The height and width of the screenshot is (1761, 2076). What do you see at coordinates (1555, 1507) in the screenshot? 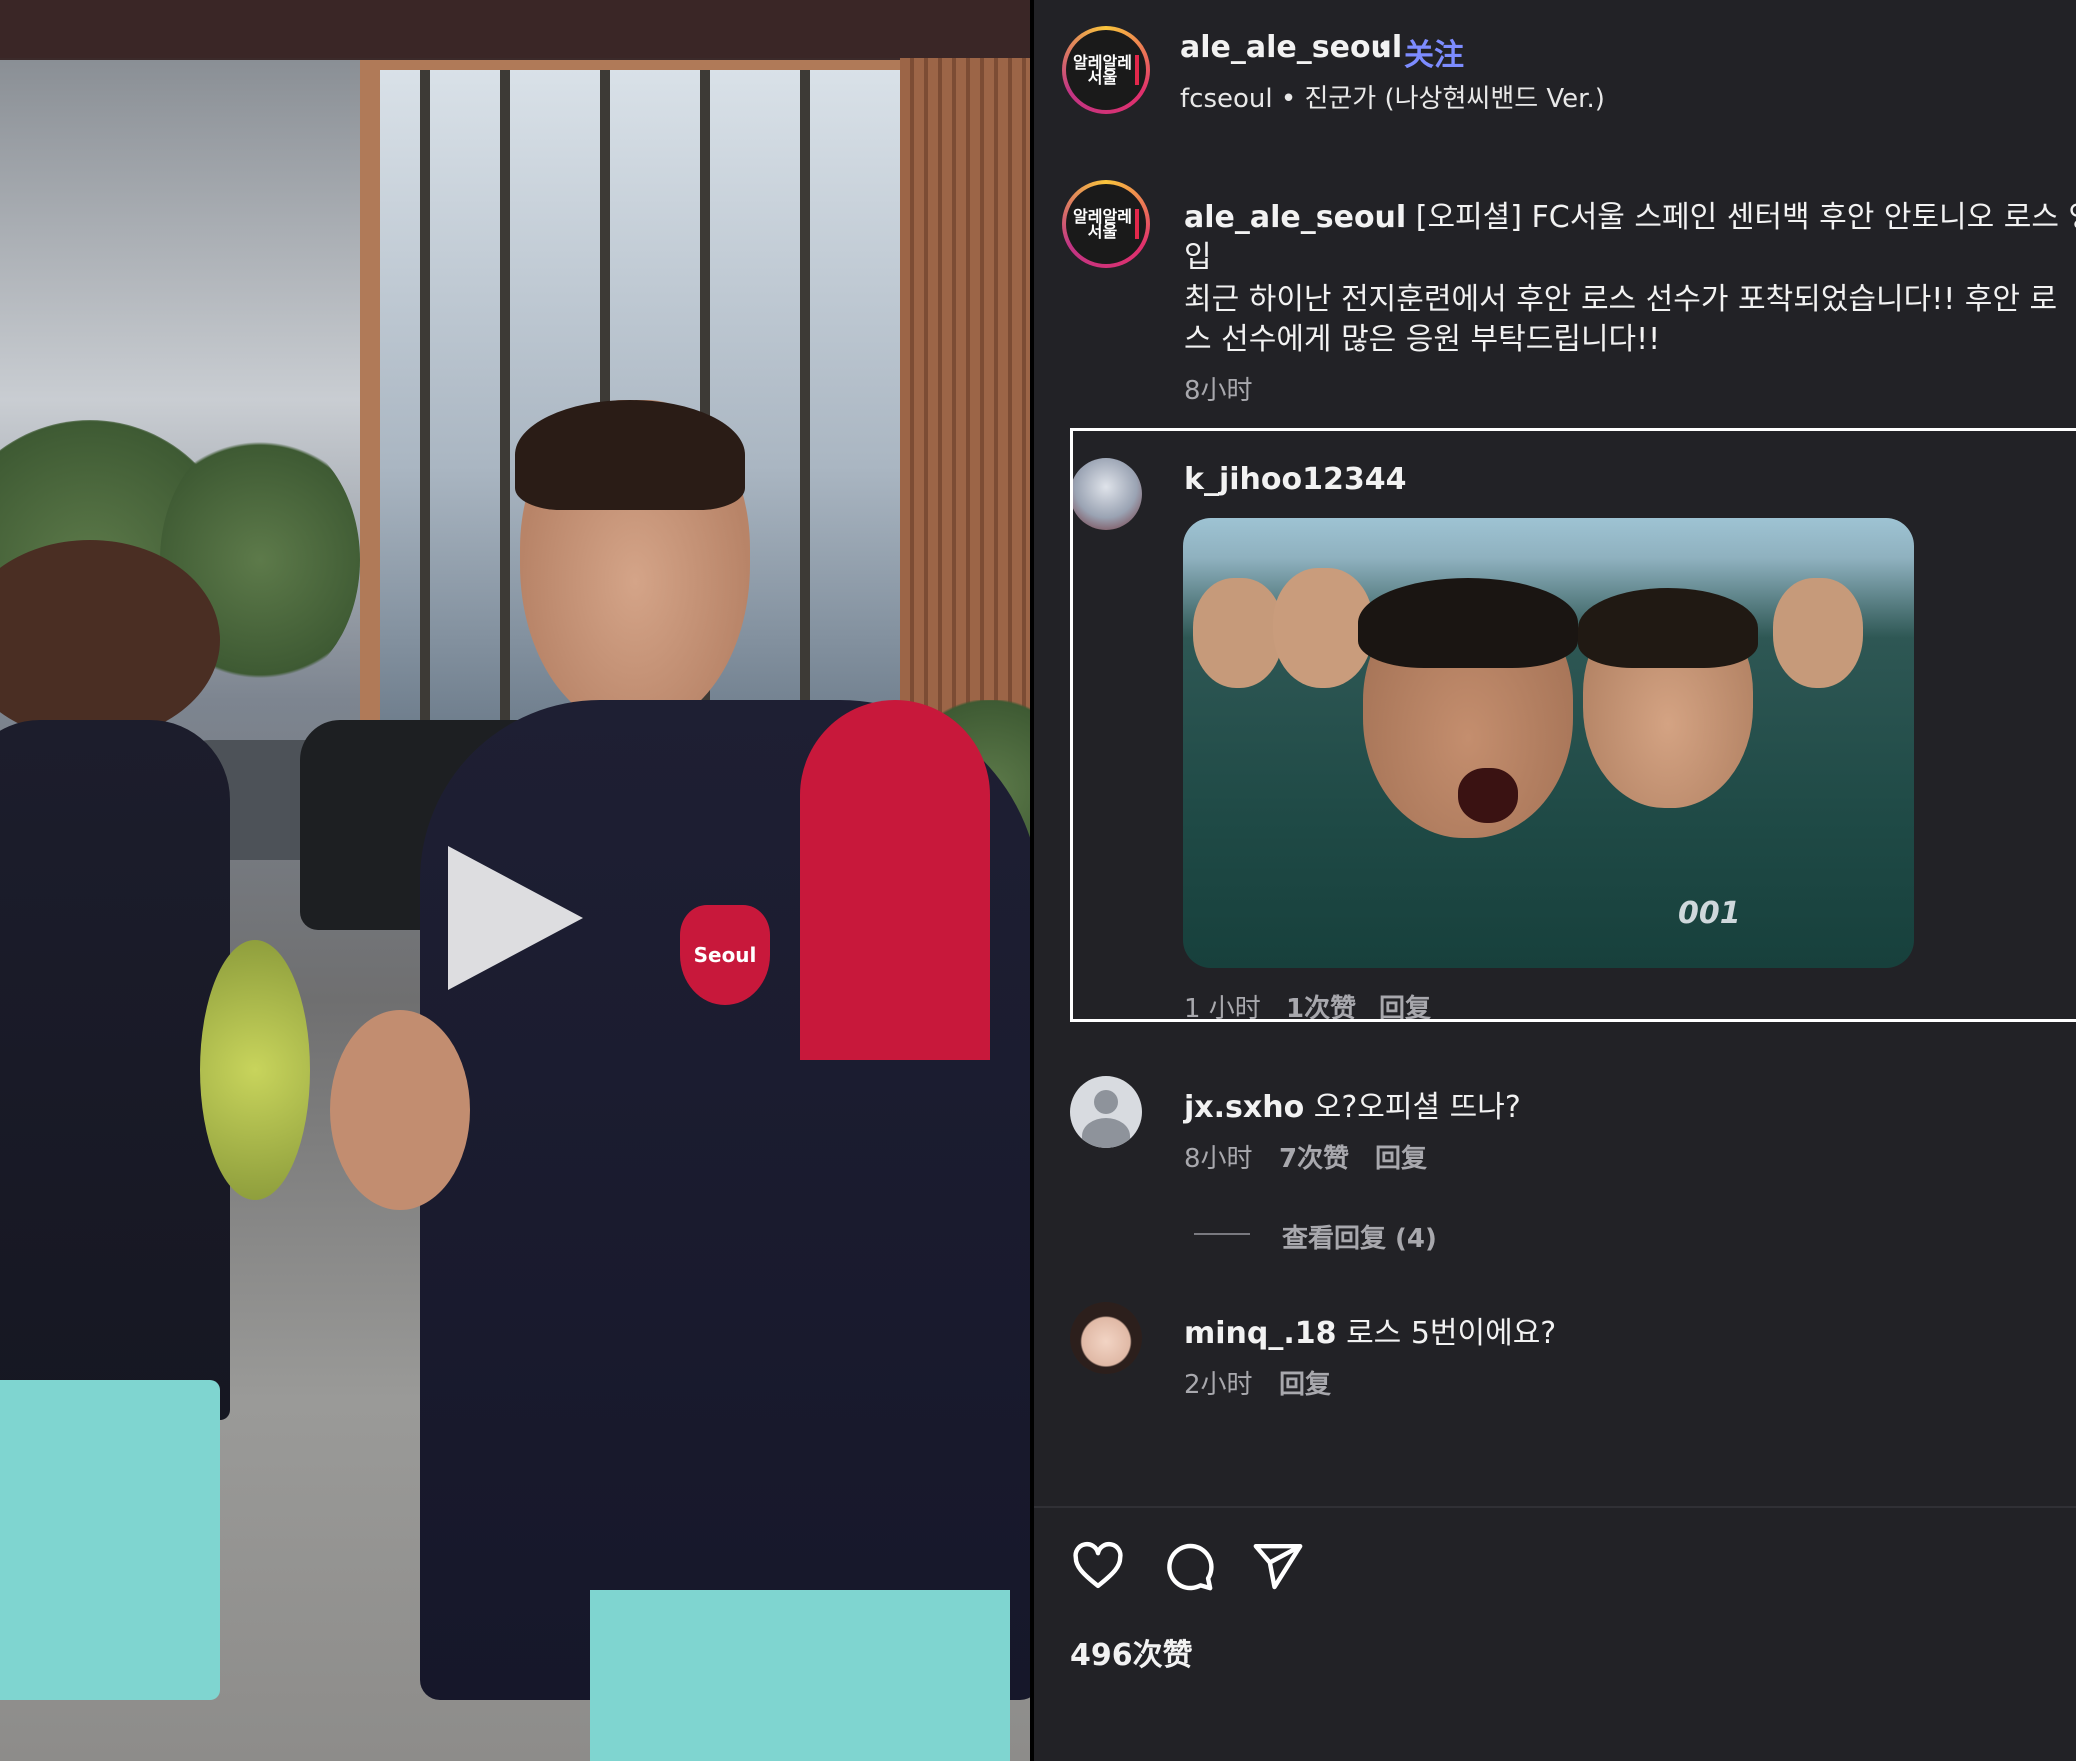
I see `actions-separator` at bounding box center [1555, 1507].